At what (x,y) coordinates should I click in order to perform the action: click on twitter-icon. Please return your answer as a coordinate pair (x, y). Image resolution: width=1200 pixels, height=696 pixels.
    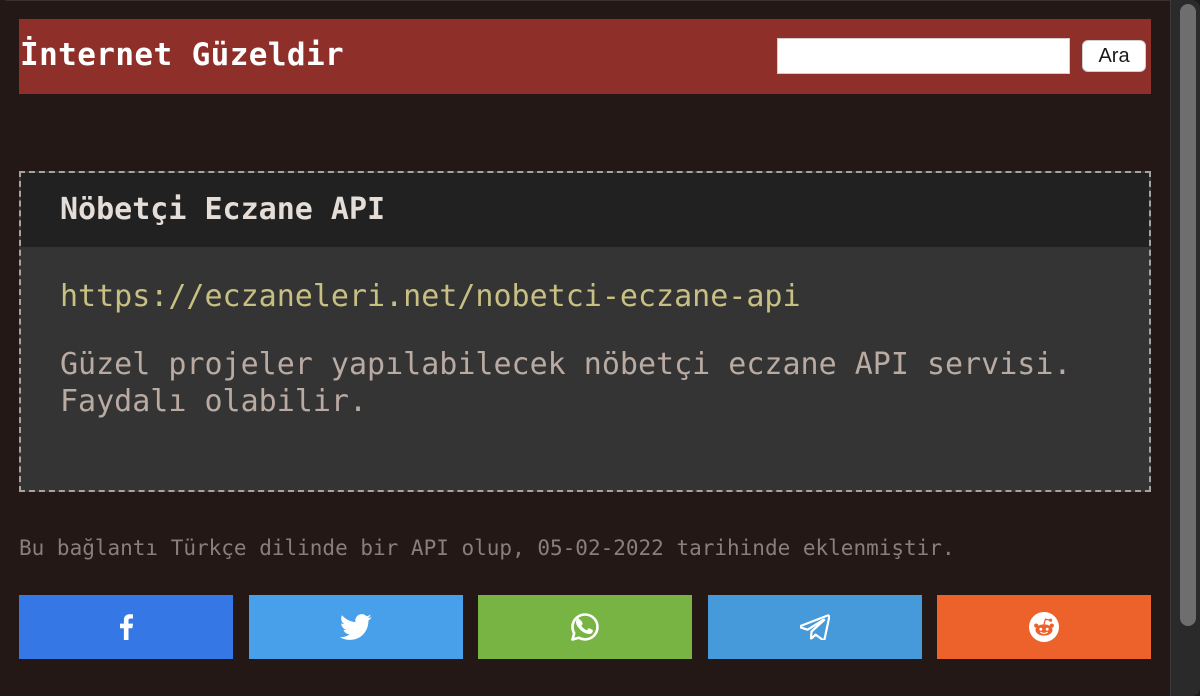
    Looking at the image, I should click on (356, 627).